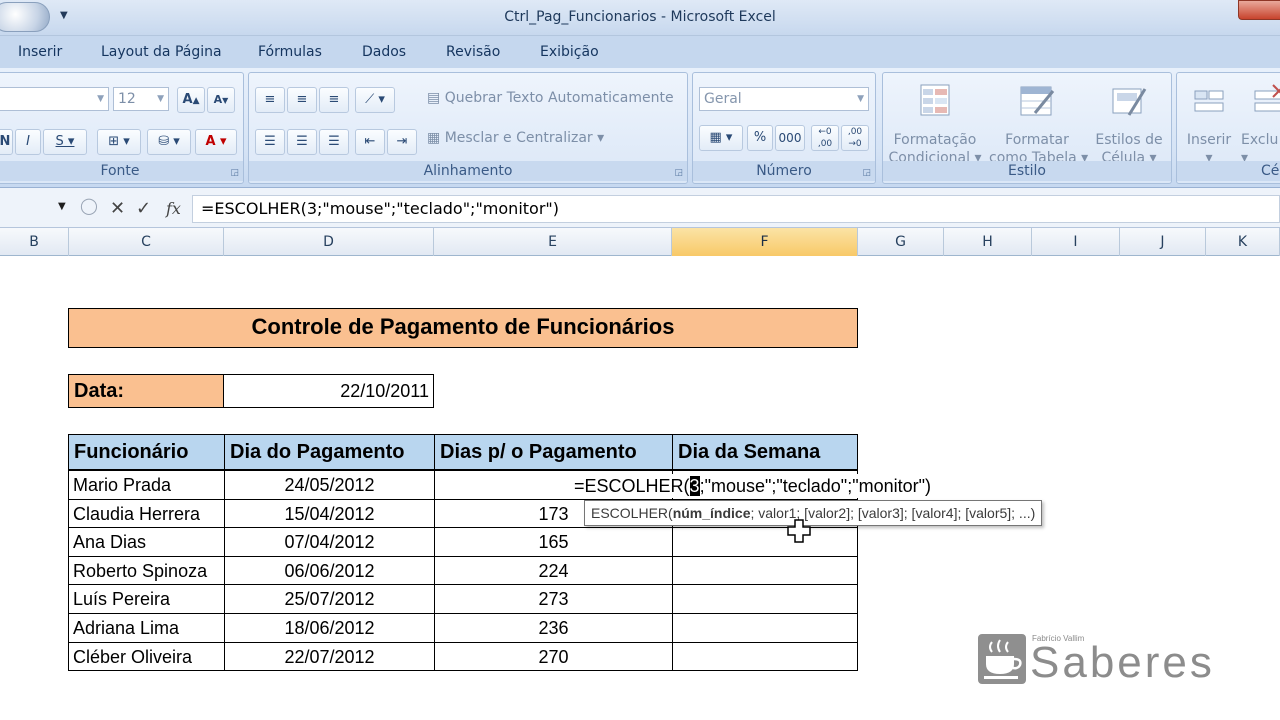 This screenshot has width=1280, height=720. Describe the element at coordinates (146, 628) in the screenshot. I see `cell-name: Adriana Lima` at that location.